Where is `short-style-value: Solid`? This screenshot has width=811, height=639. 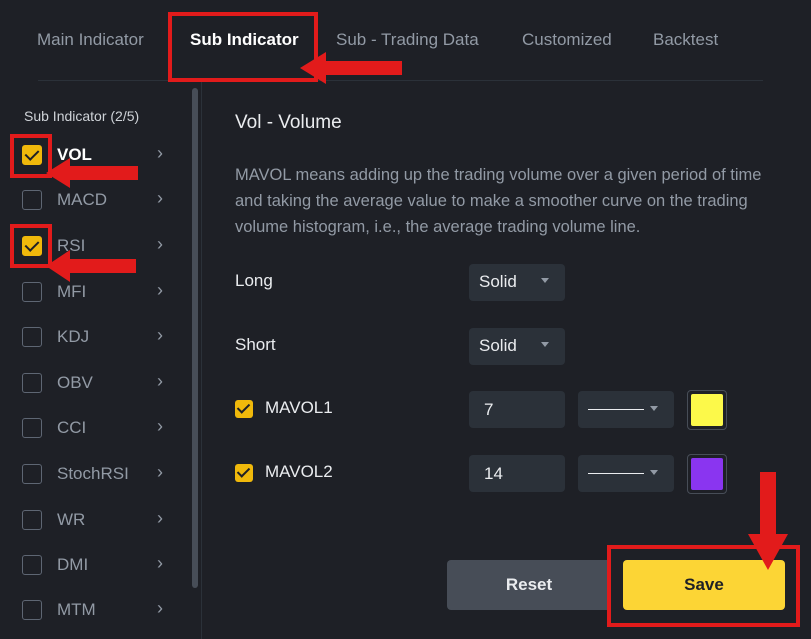 short-style-value: Solid is located at coordinates (498, 345).